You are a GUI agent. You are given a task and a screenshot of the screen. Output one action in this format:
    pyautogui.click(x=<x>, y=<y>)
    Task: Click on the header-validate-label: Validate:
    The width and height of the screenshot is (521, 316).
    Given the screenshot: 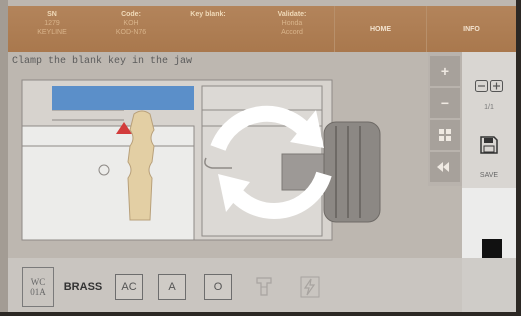 What is the action you would take?
    pyautogui.click(x=292, y=14)
    